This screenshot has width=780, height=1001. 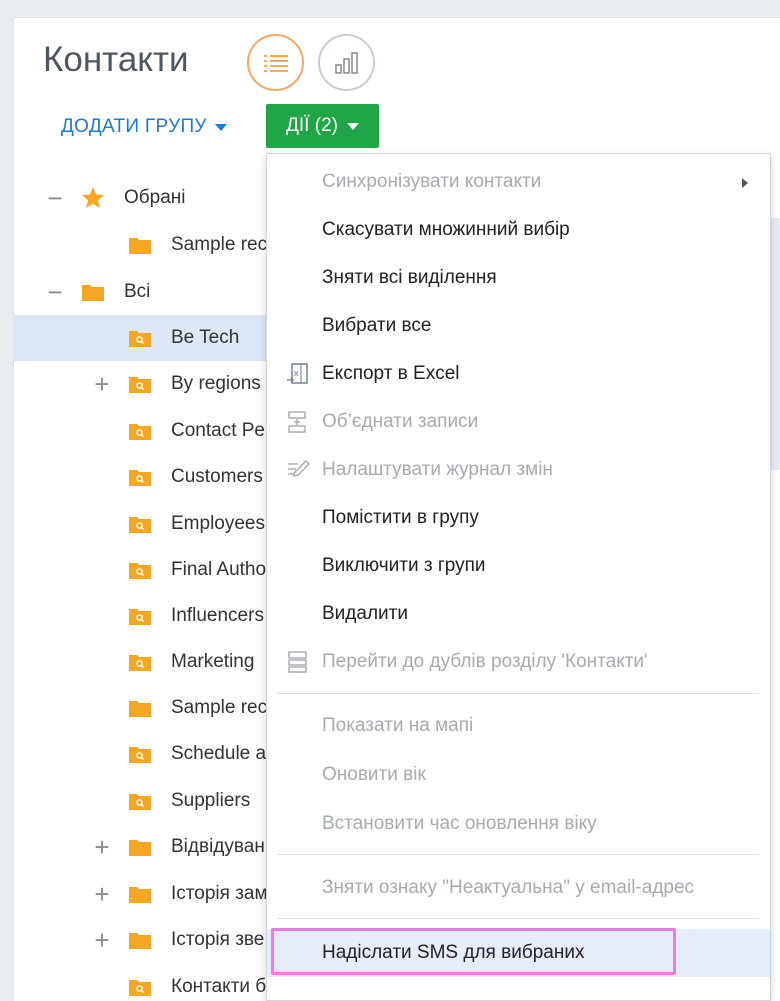 I want to click on excel-export-icon: x, so click(x=297, y=373).